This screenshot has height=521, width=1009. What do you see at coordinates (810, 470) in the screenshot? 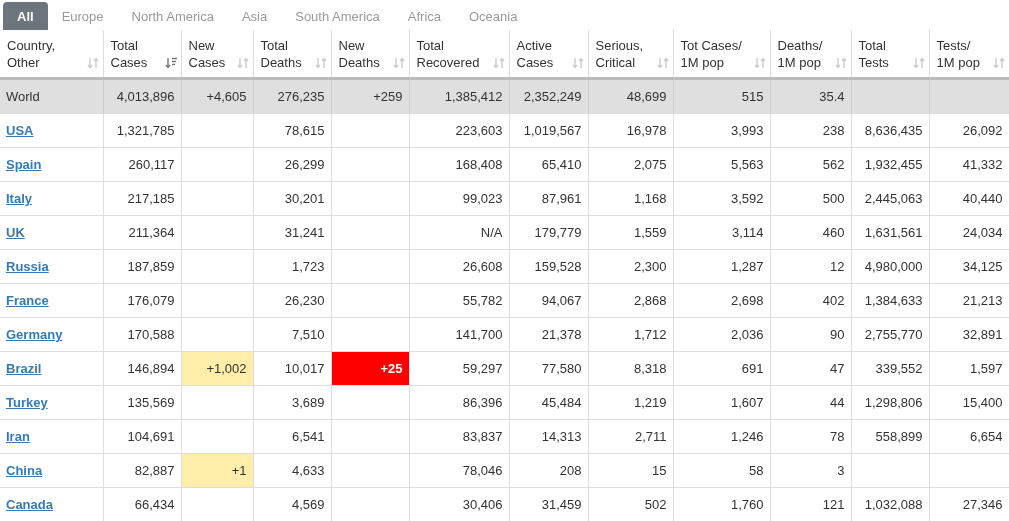
I see `table-cell: 3` at bounding box center [810, 470].